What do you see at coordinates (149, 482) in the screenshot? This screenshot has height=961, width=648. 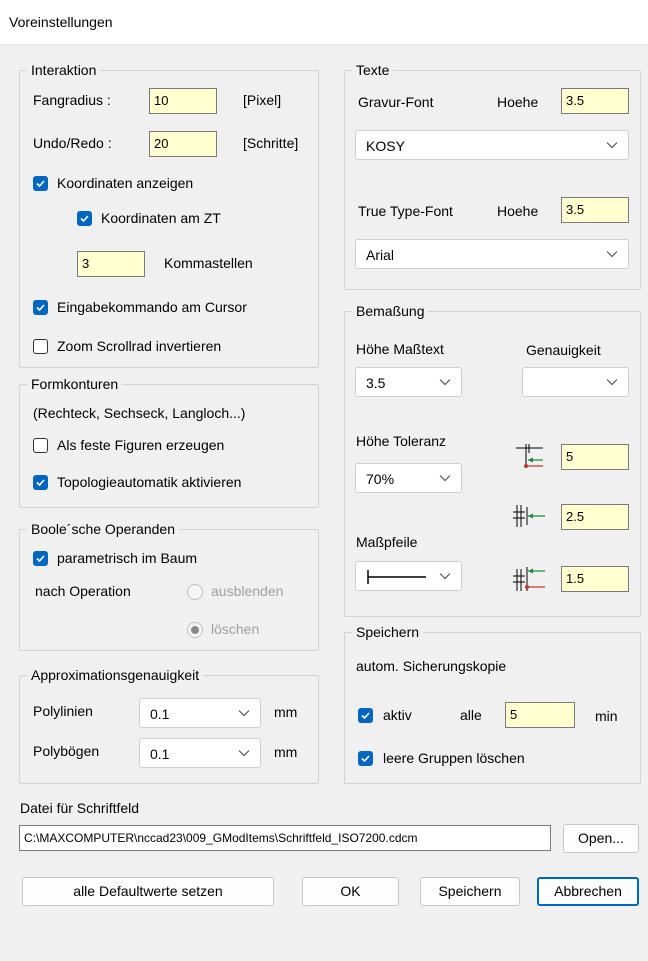 I see `topologie-label: Topologieautomatik aktivieren` at bounding box center [149, 482].